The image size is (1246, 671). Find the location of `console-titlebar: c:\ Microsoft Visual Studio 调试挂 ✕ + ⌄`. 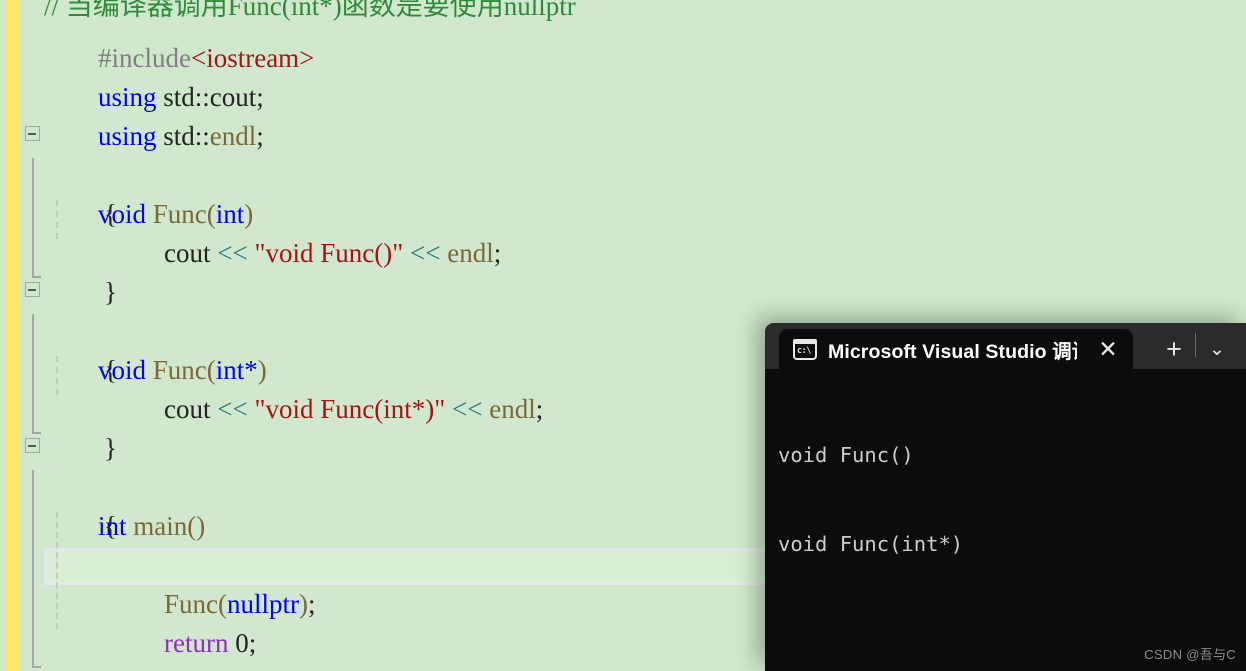

console-titlebar: c:\ Microsoft Visual Studio 调试挂 ✕ + ⌄ is located at coordinates (1005, 346).